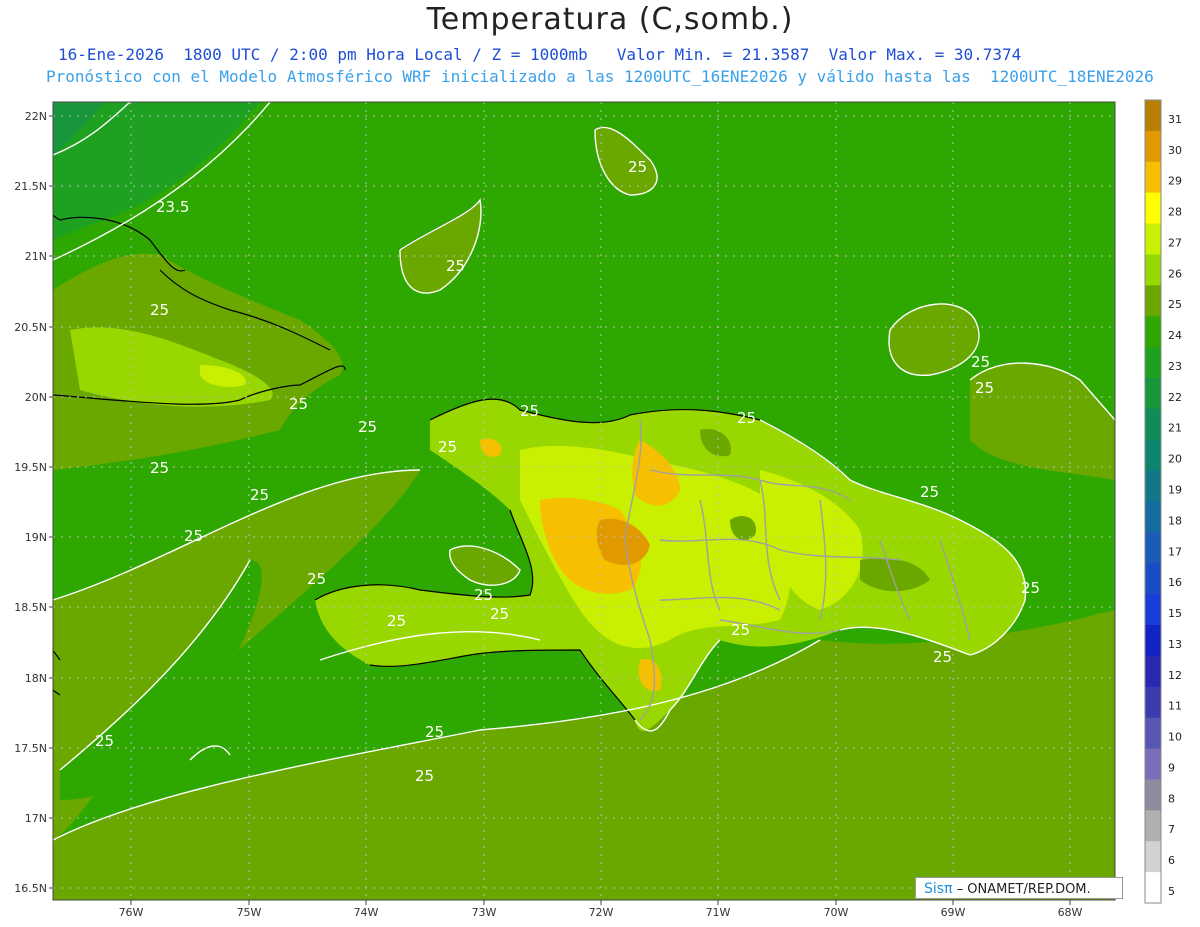 The image size is (1200, 927). Describe the element at coordinates (36, 678) in the screenshot. I see `lat-label: 18N` at that location.